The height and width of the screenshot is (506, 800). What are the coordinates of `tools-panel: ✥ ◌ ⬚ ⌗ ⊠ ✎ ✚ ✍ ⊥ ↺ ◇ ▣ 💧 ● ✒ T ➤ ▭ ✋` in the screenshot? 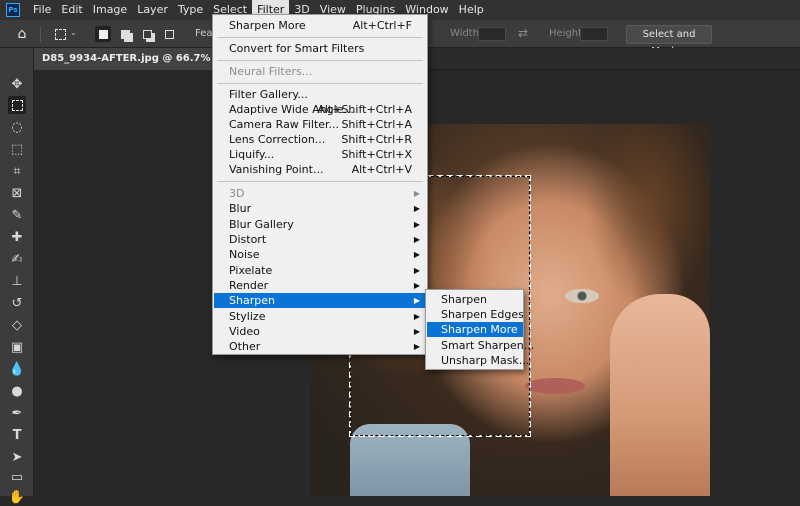 It's located at (17, 276).